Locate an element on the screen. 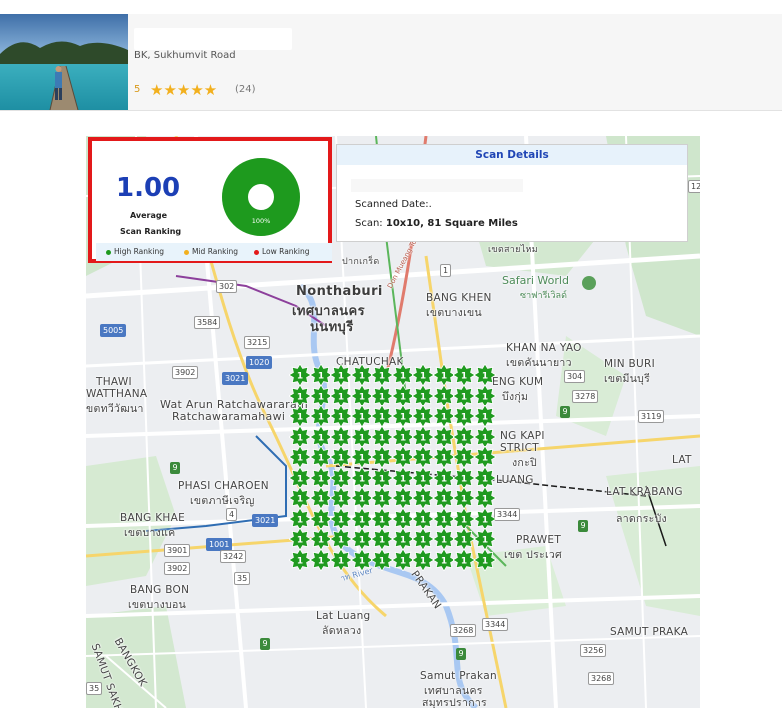  review-count: (24) is located at coordinates (245, 89).